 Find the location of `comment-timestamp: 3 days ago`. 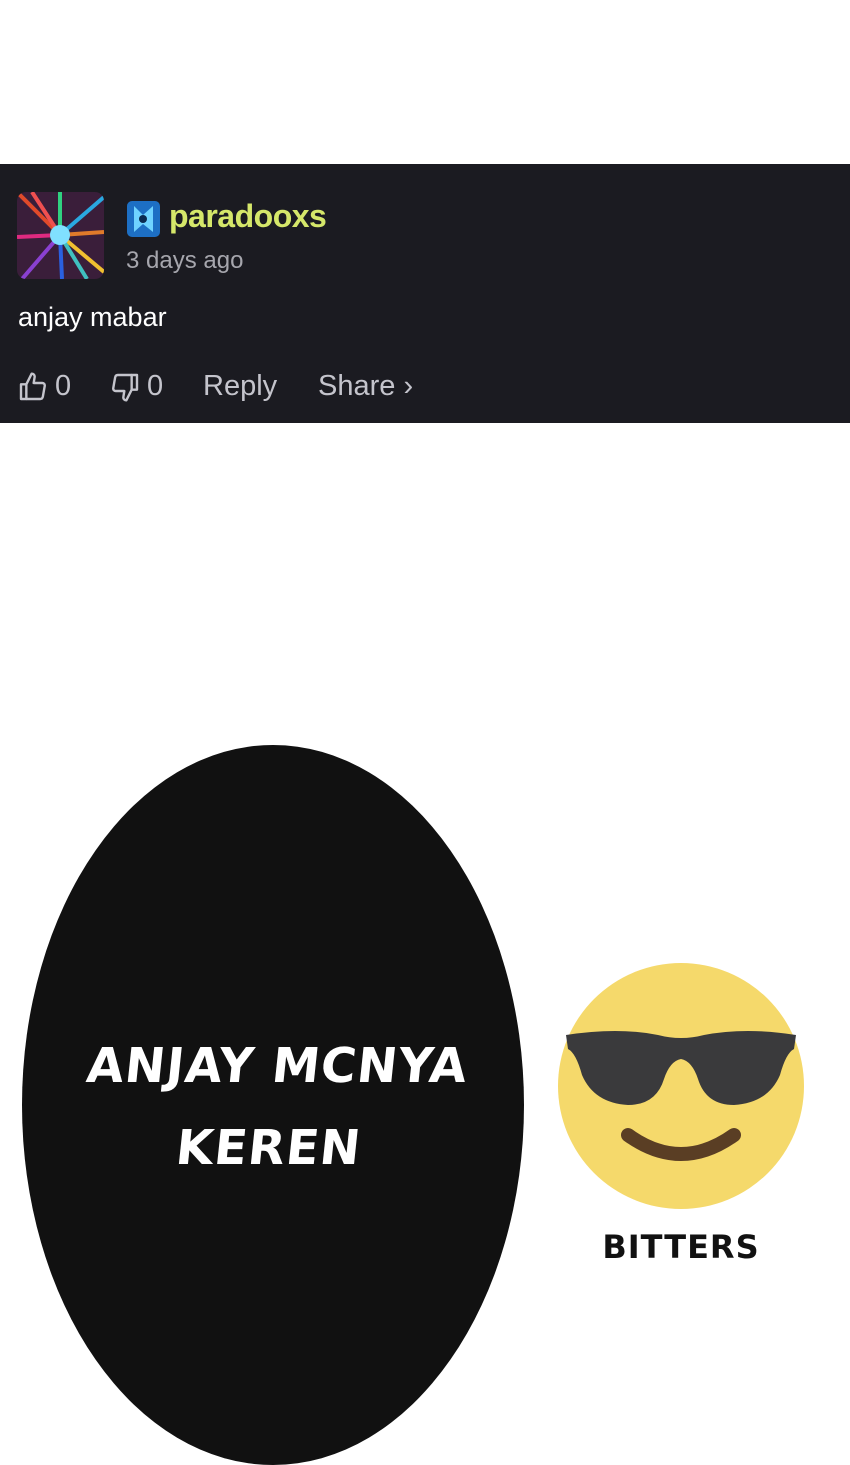

comment-timestamp: 3 days ago is located at coordinates (185, 260).